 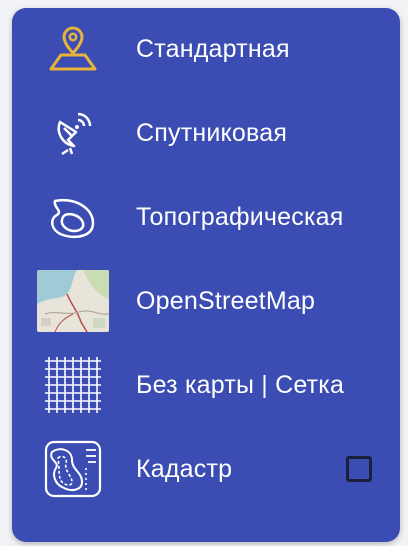 What do you see at coordinates (184, 468) in the screenshot?
I see `menu-item-label: Кадастр` at bounding box center [184, 468].